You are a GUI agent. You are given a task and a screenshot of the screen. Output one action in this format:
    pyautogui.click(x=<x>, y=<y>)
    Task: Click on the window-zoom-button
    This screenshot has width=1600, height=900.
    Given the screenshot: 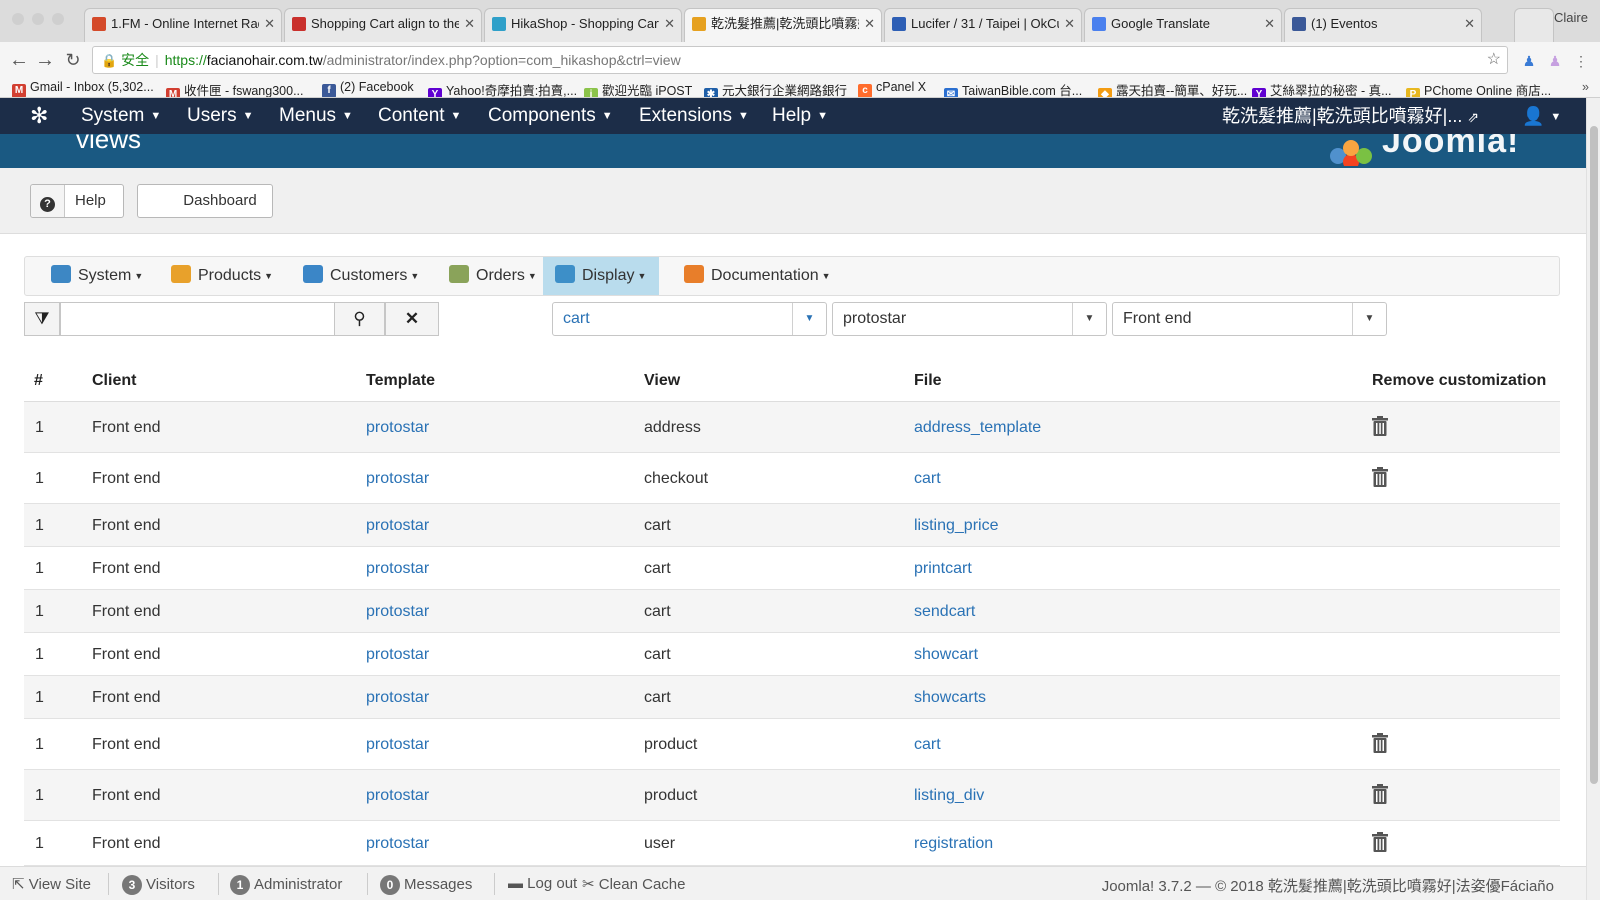 What is the action you would take?
    pyautogui.click(x=58, y=19)
    